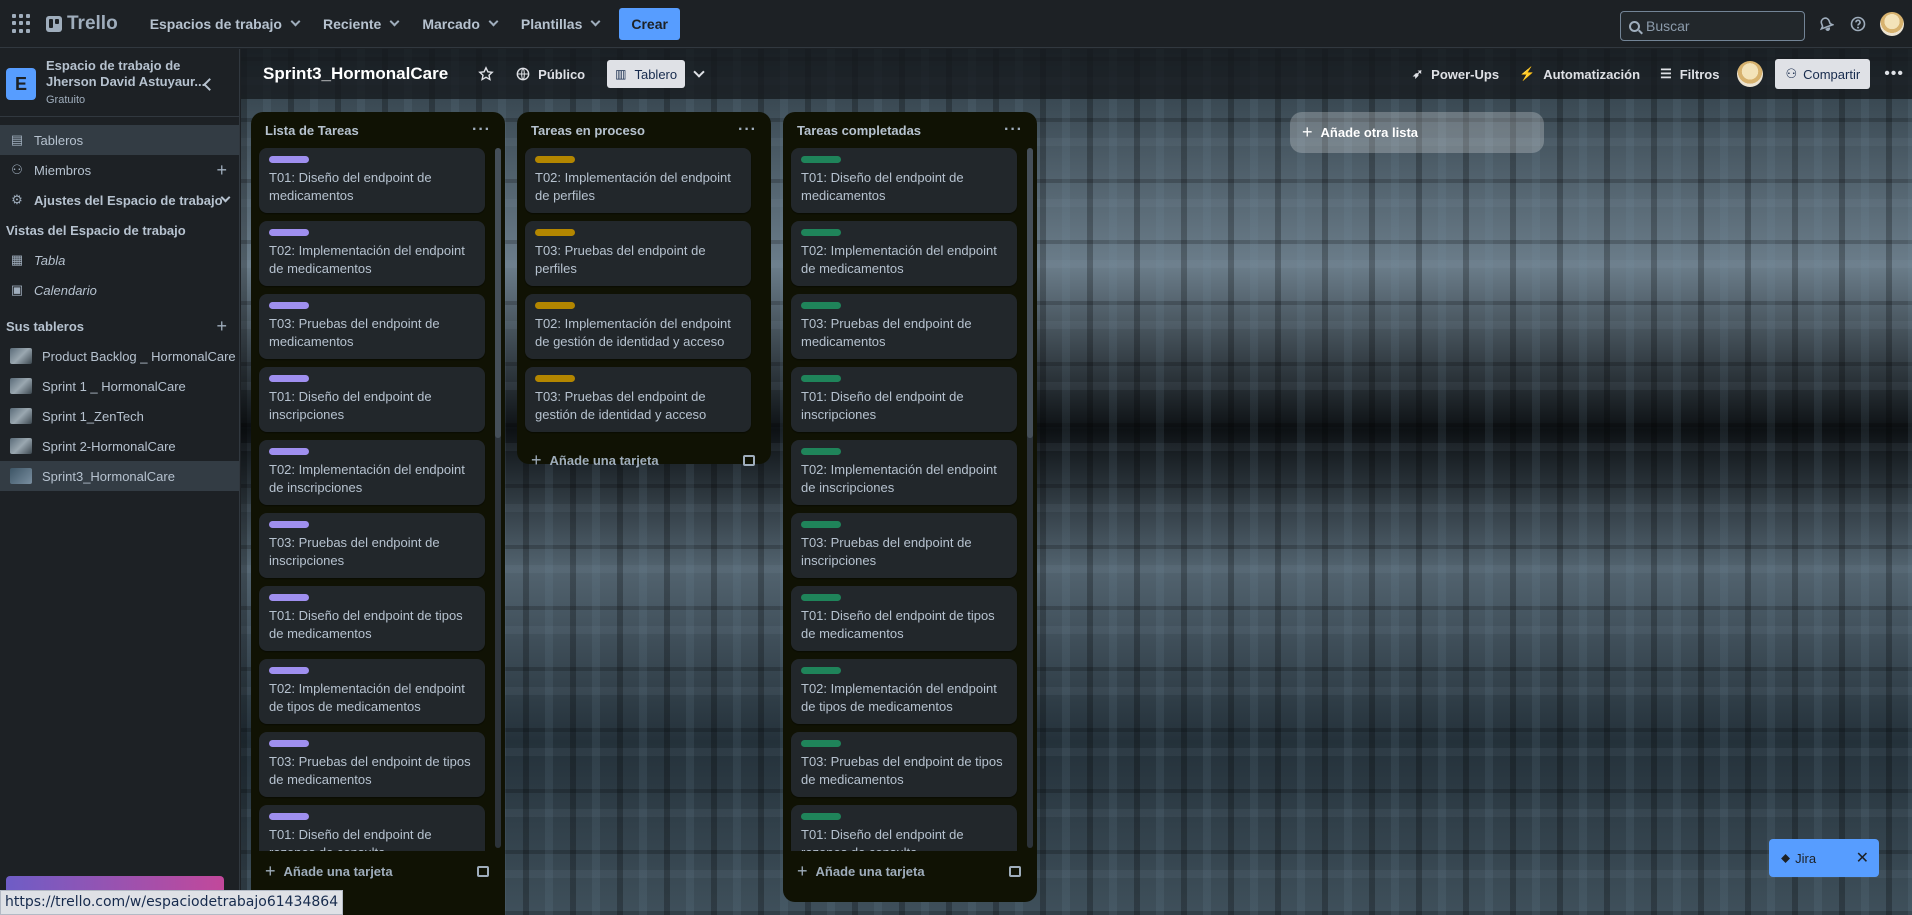 The width and height of the screenshot is (1912, 915). What do you see at coordinates (224, 24) in the screenshot?
I see `nav-workspaces-menu: Espacios de trabajo` at bounding box center [224, 24].